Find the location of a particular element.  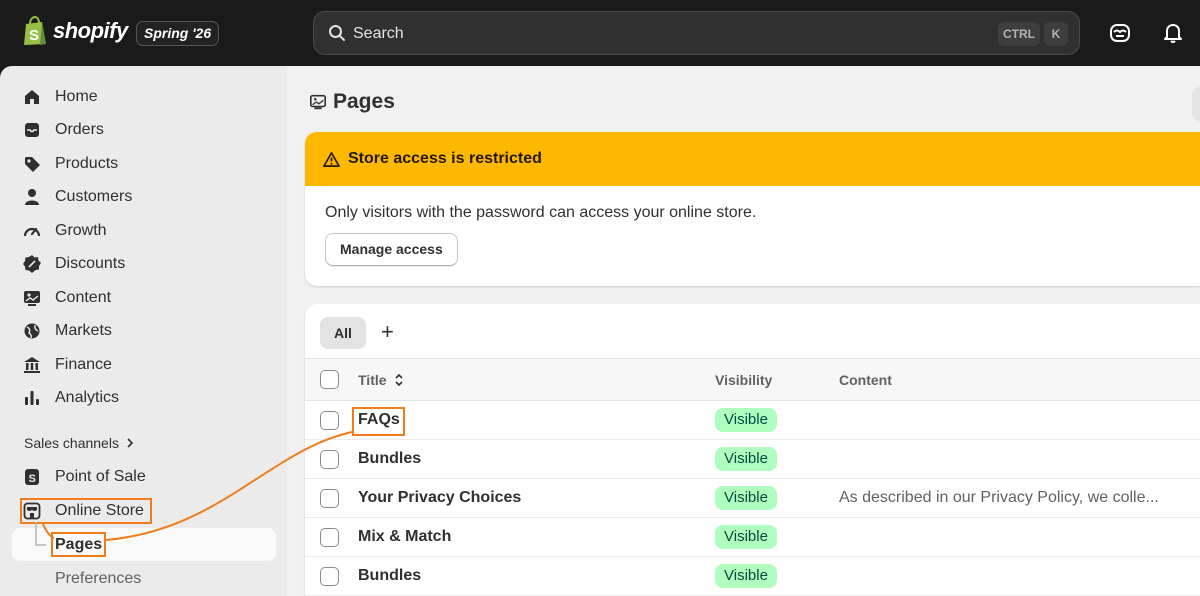

sidebar-item-products: Products is located at coordinates (70, 164).